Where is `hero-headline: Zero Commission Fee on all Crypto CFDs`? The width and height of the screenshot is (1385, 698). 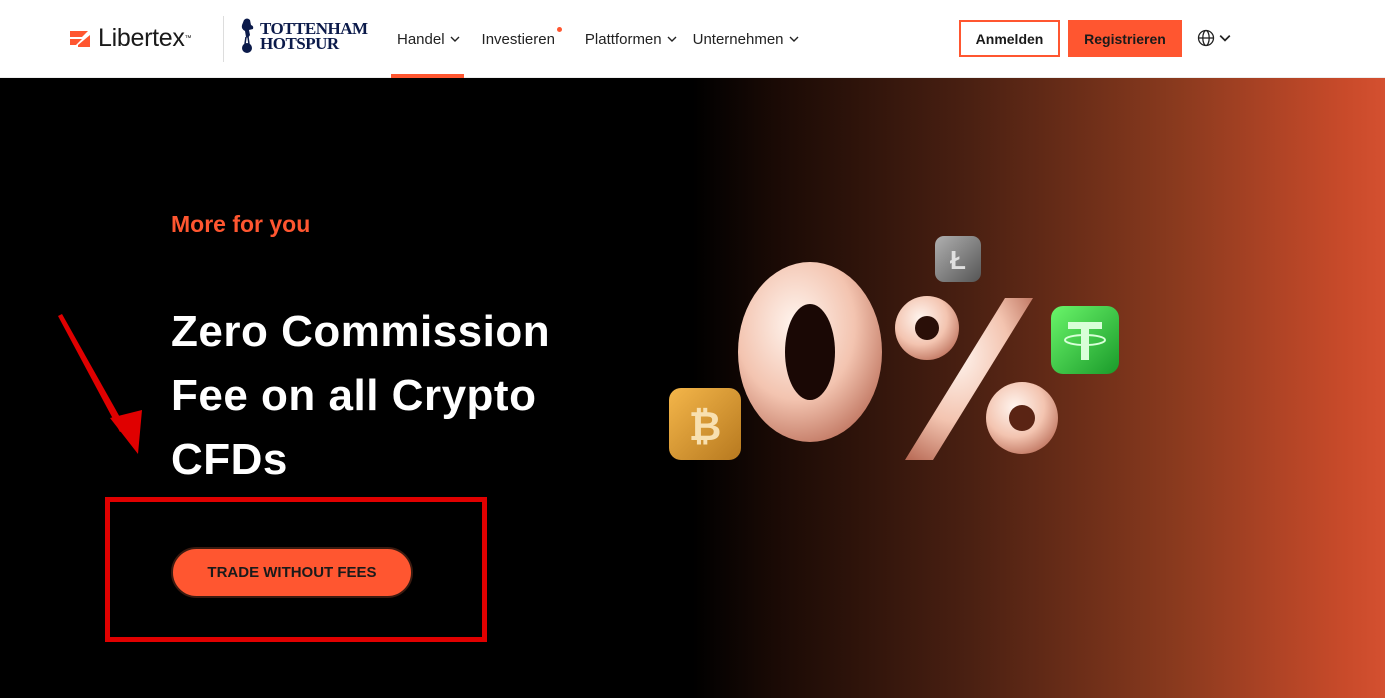 hero-headline: Zero Commission Fee on all Crypto CFDs is located at coordinates (406, 396).